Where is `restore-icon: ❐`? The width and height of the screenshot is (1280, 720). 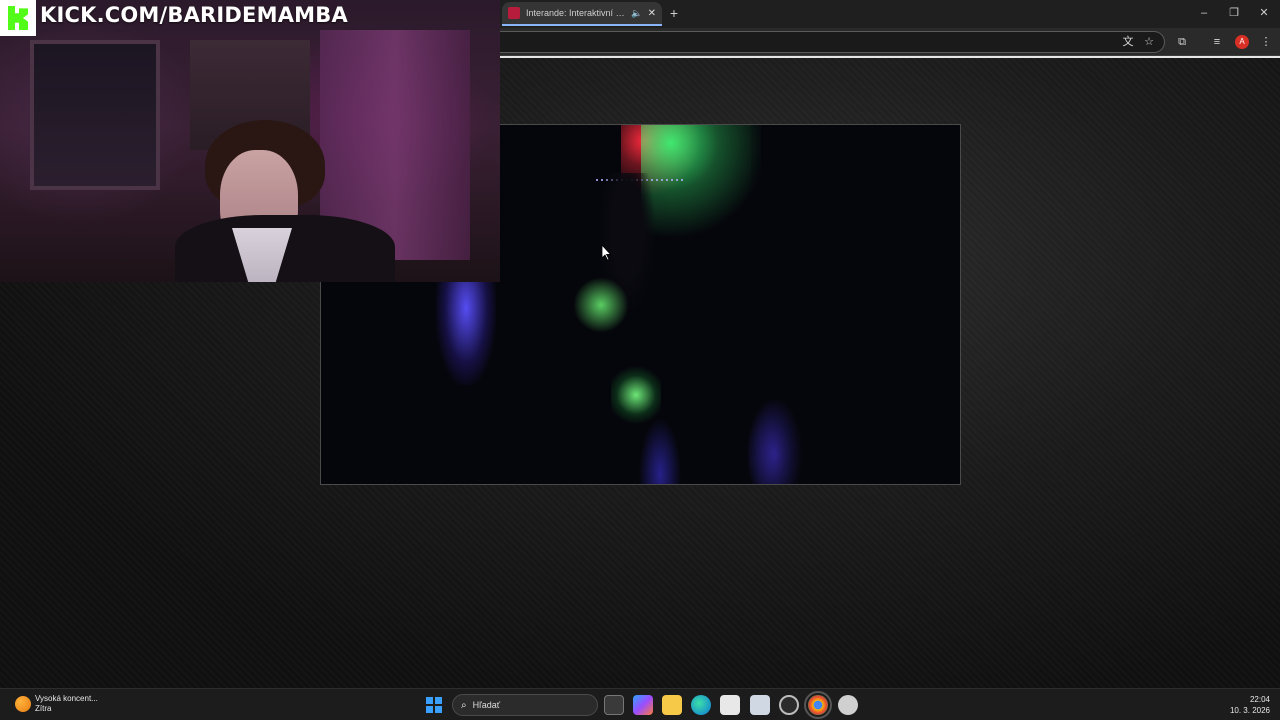
restore-icon: ❐ is located at coordinates (1234, 13).